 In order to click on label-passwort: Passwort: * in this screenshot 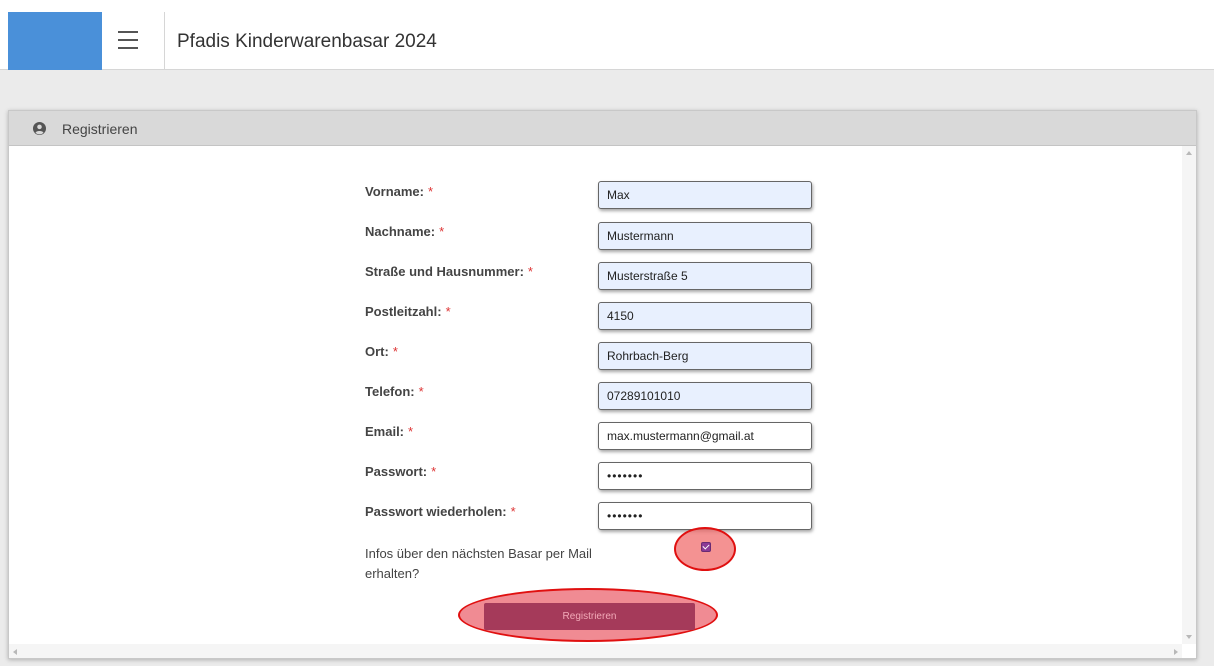, I will do `click(401, 471)`.